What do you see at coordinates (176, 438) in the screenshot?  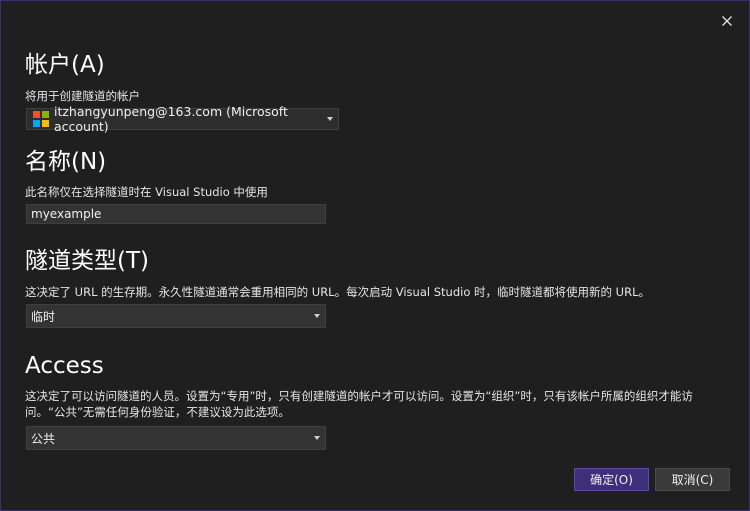 I see `access-dropdown: 公共` at bounding box center [176, 438].